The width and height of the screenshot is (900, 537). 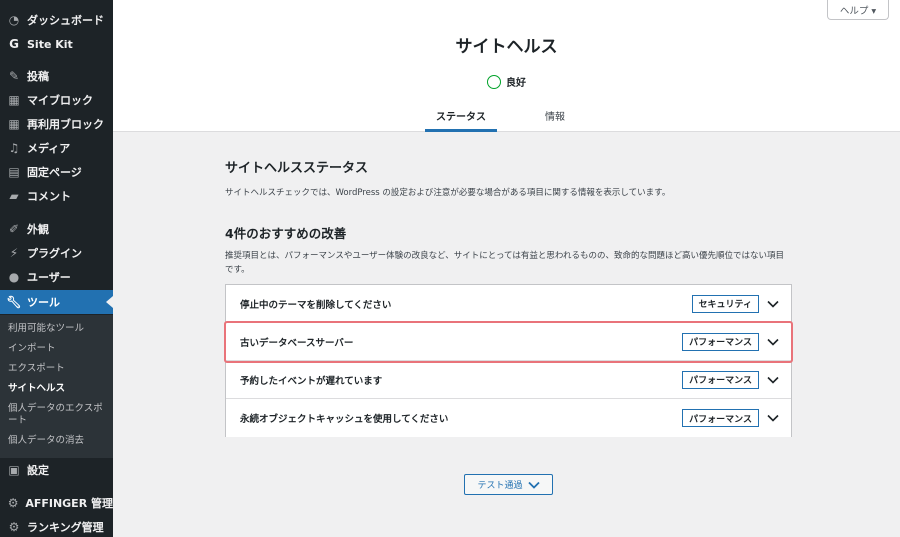 What do you see at coordinates (311, 381) in the screenshot?
I see `issue-title: 予約したイベントが遅れています` at bounding box center [311, 381].